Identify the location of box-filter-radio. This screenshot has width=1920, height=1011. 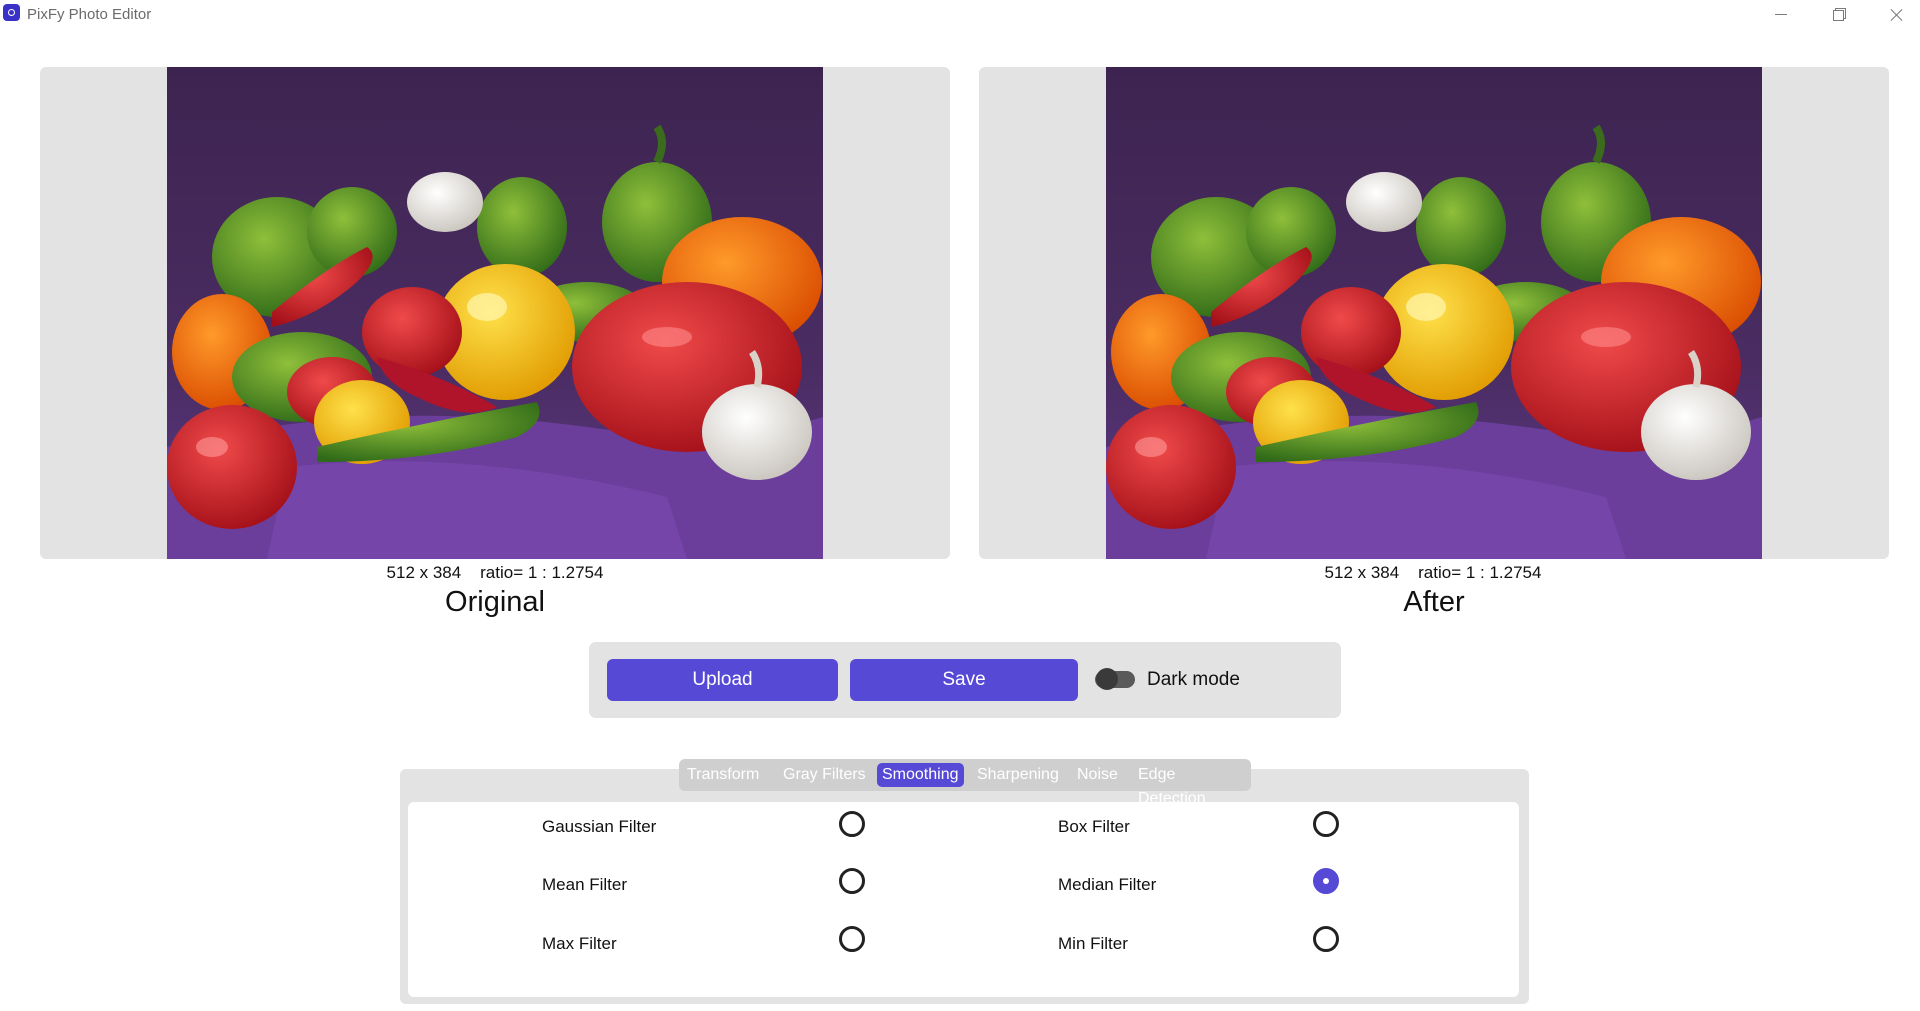
(1326, 824).